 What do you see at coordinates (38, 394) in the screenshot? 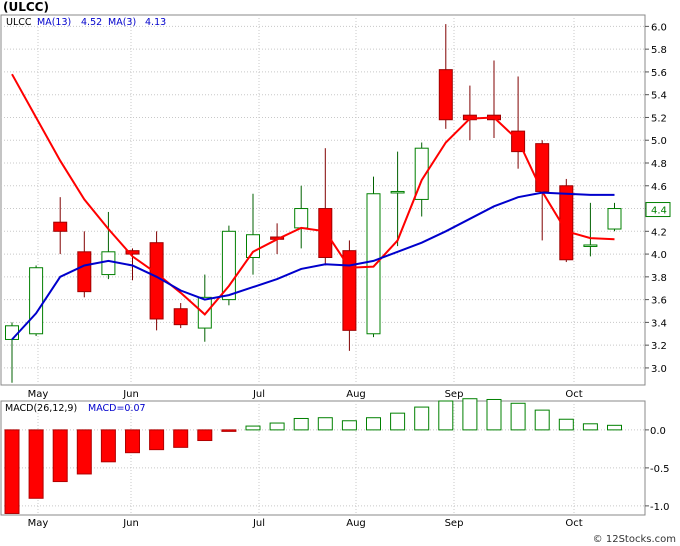
I see `price-x-tick-label: May` at bounding box center [38, 394].